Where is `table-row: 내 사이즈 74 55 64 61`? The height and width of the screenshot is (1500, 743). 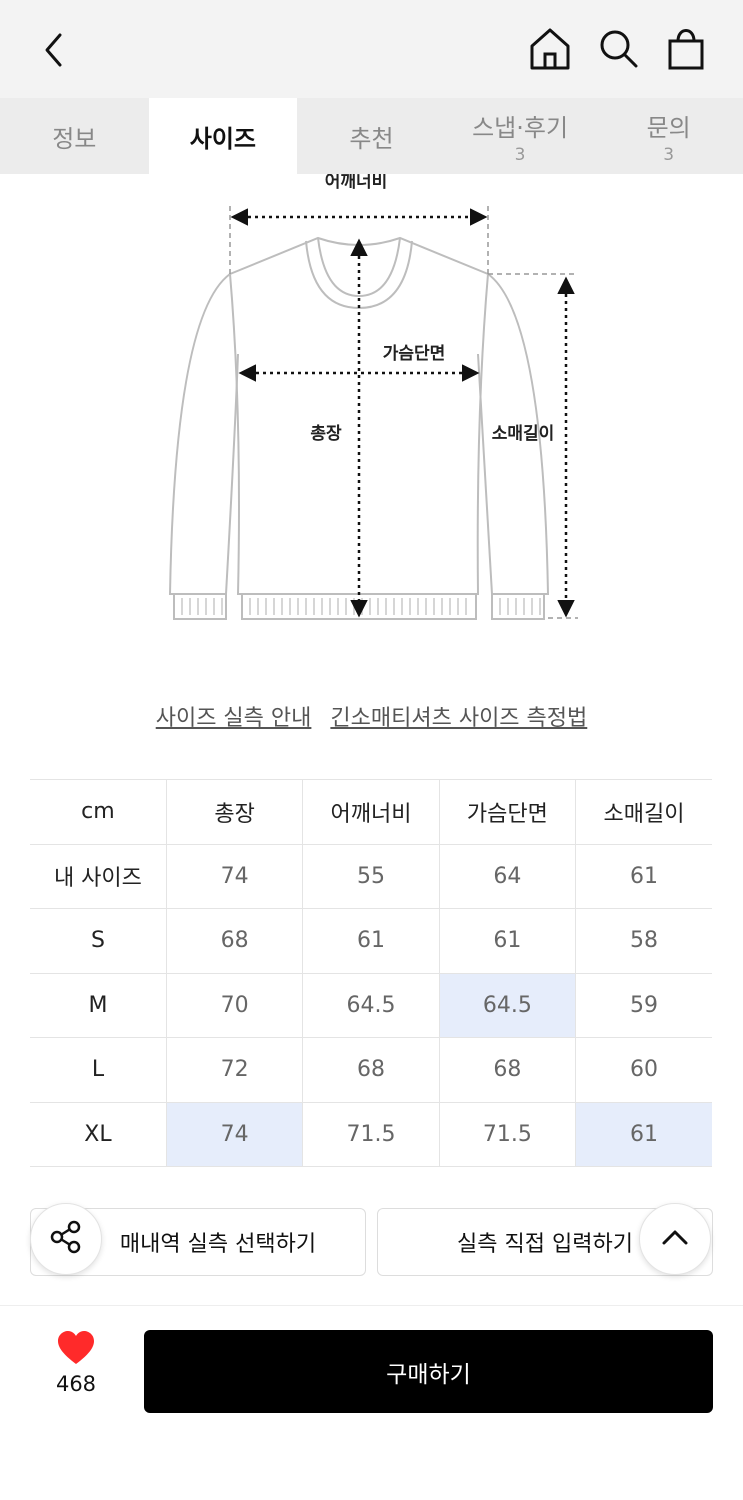 table-row: 내 사이즈 74 55 64 61 is located at coordinates (371, 876).